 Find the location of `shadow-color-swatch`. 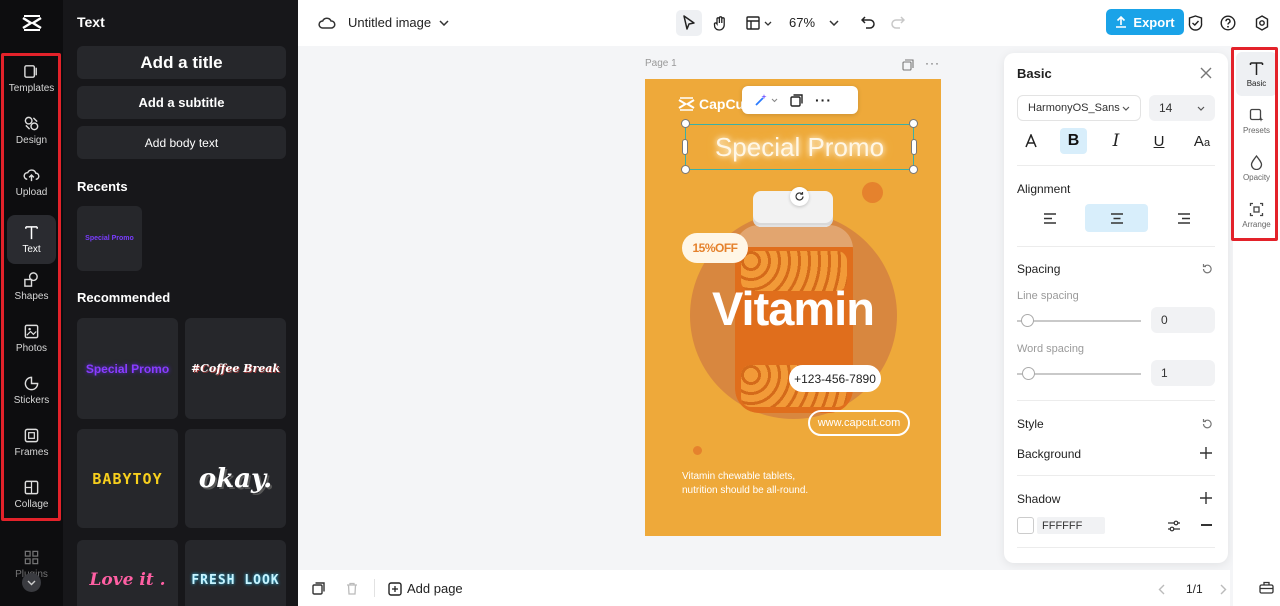

shadow-color-swatch is located at coordinates (1025, 525).